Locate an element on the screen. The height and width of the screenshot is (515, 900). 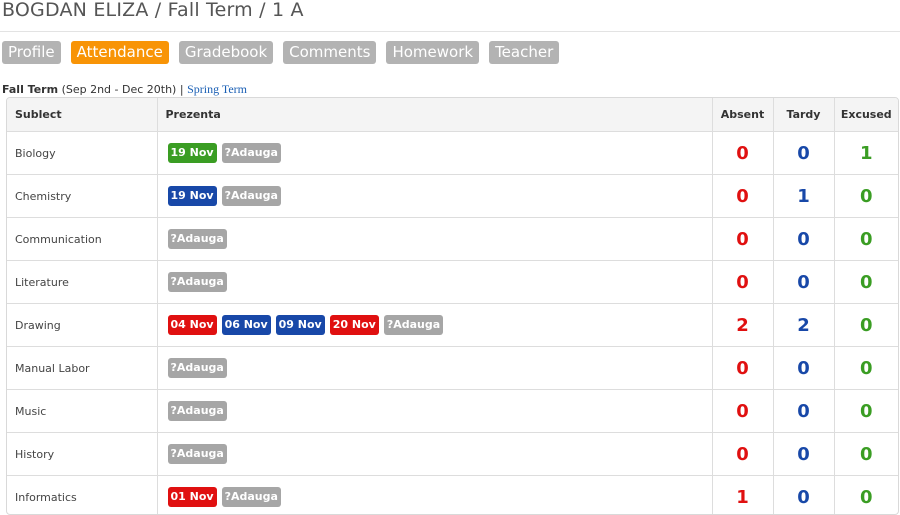
title-divider is located at coordinates (450, 31).